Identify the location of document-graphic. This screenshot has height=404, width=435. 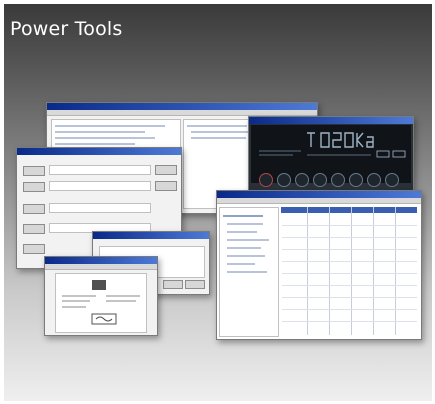
(101, 302).